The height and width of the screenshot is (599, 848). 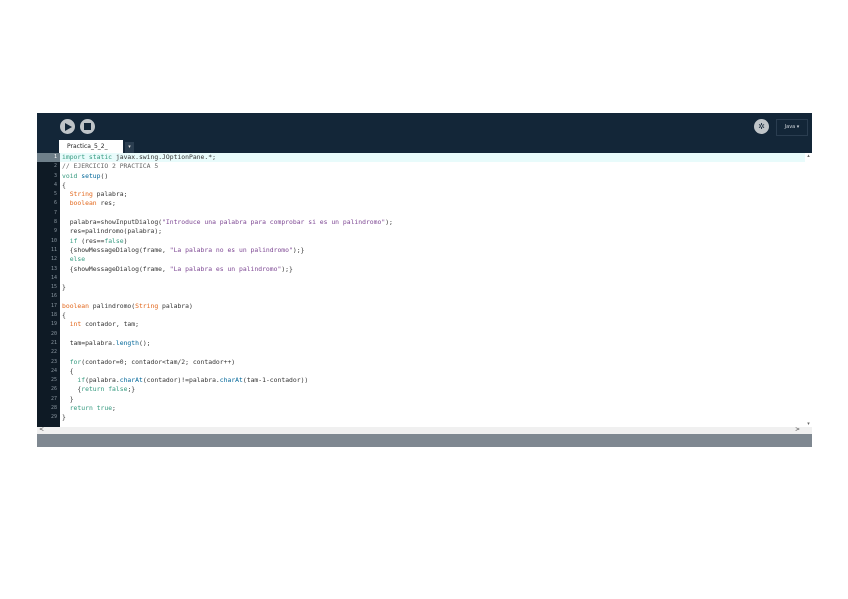 What do you see at coordinates (102, 380) in the screenshot?
I see `code-token: (palabra.` at bounding box center [102, 380].